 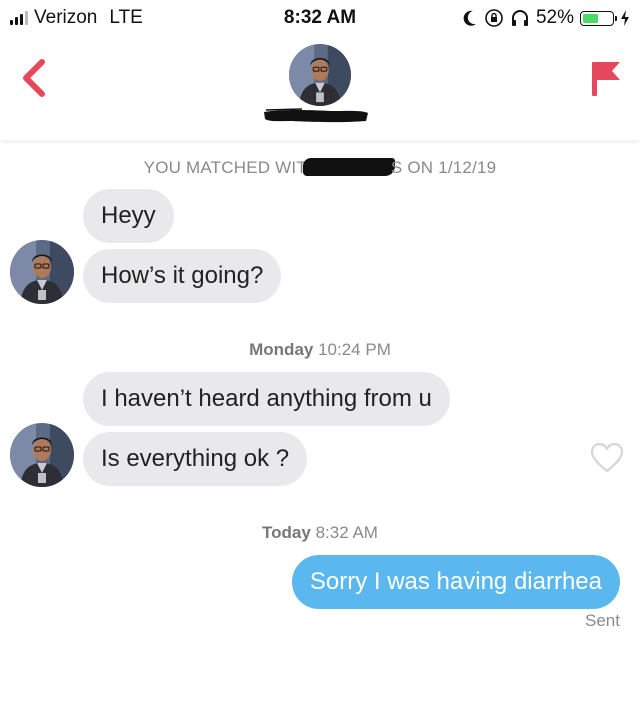 I want to click on message-text: Is everything ok ?, so click(x=195, y=458).